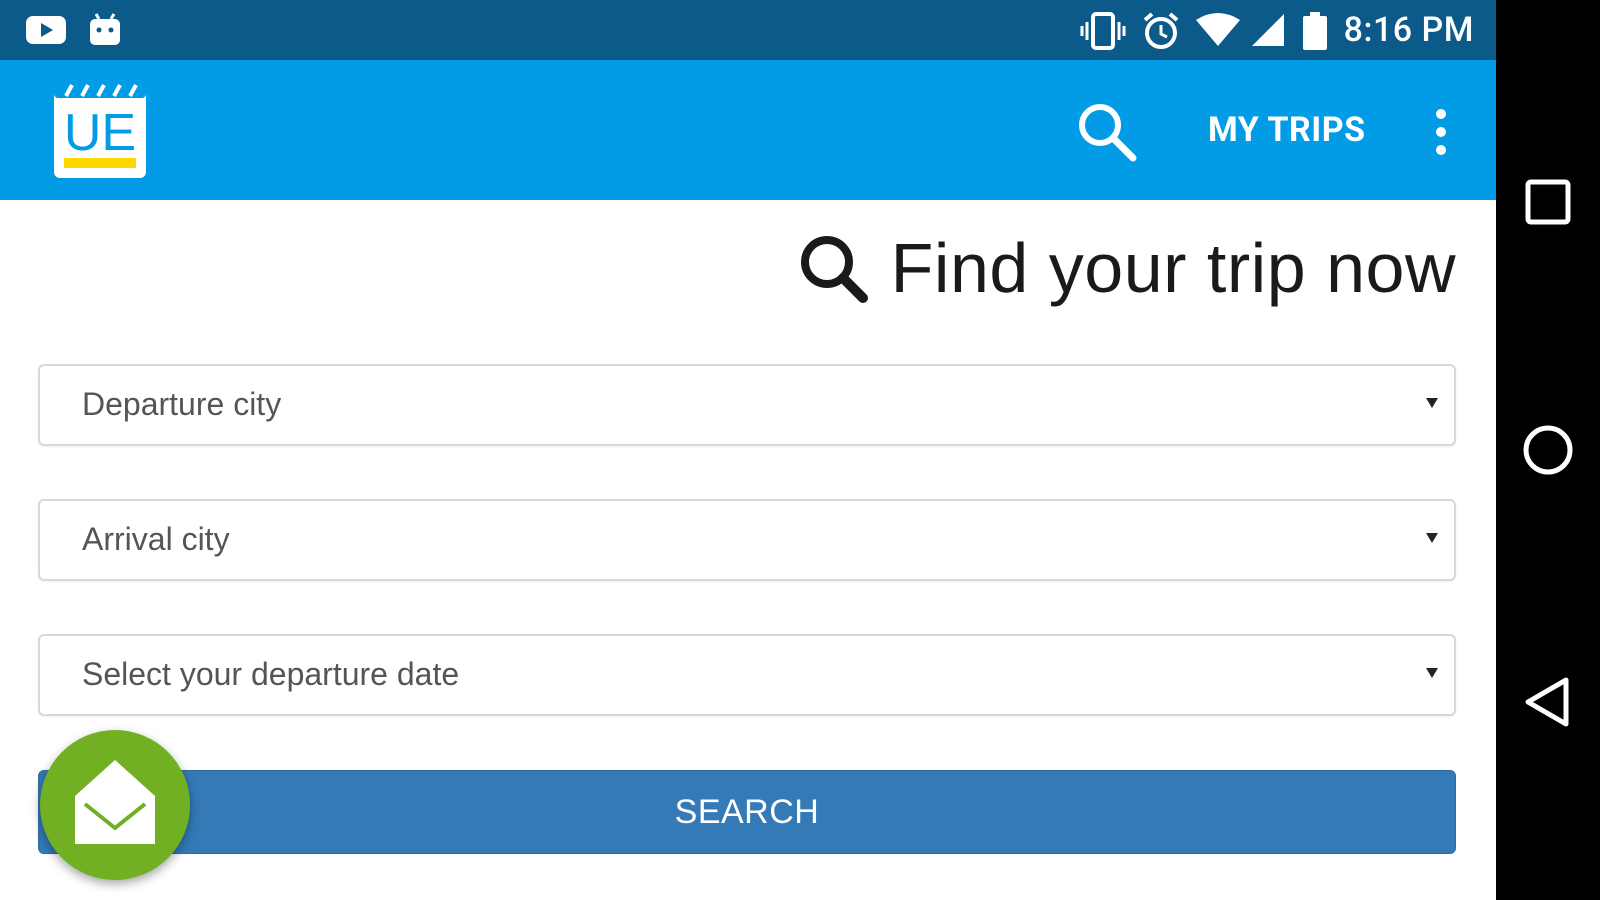 This screenshot has height=900, width=1600. I want to click on search-icon, so click(1107, 132).